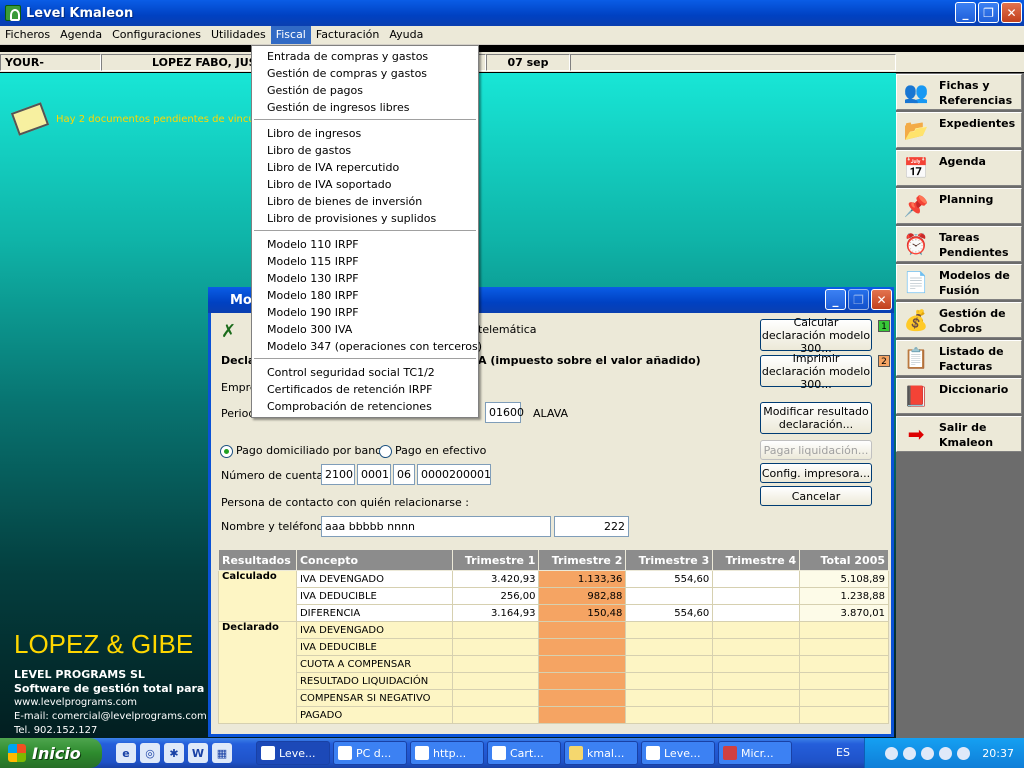 The width and height of the screenshot is (1024, 768). I want to click on menu-libro-ingresos: Libro de ingresos, so click(365, 133).